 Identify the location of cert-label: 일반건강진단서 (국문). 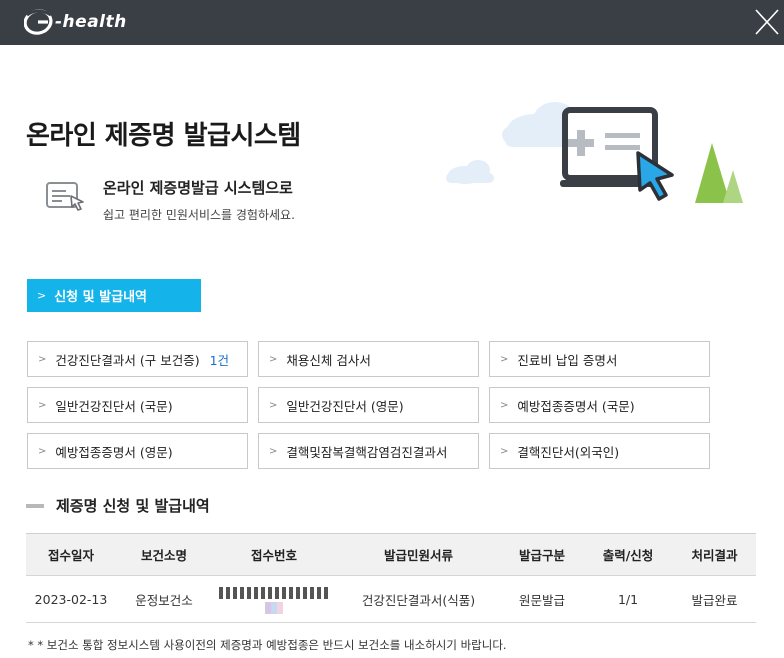
(114, 406).